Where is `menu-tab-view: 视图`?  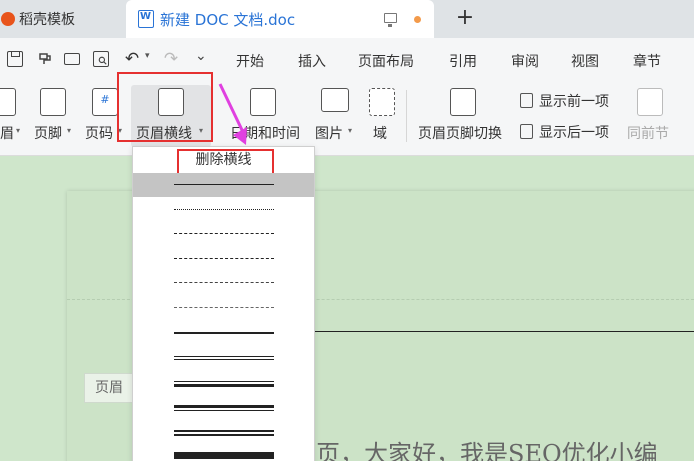 menu-tab-view: 视图 is located at coordinates (585, 61).